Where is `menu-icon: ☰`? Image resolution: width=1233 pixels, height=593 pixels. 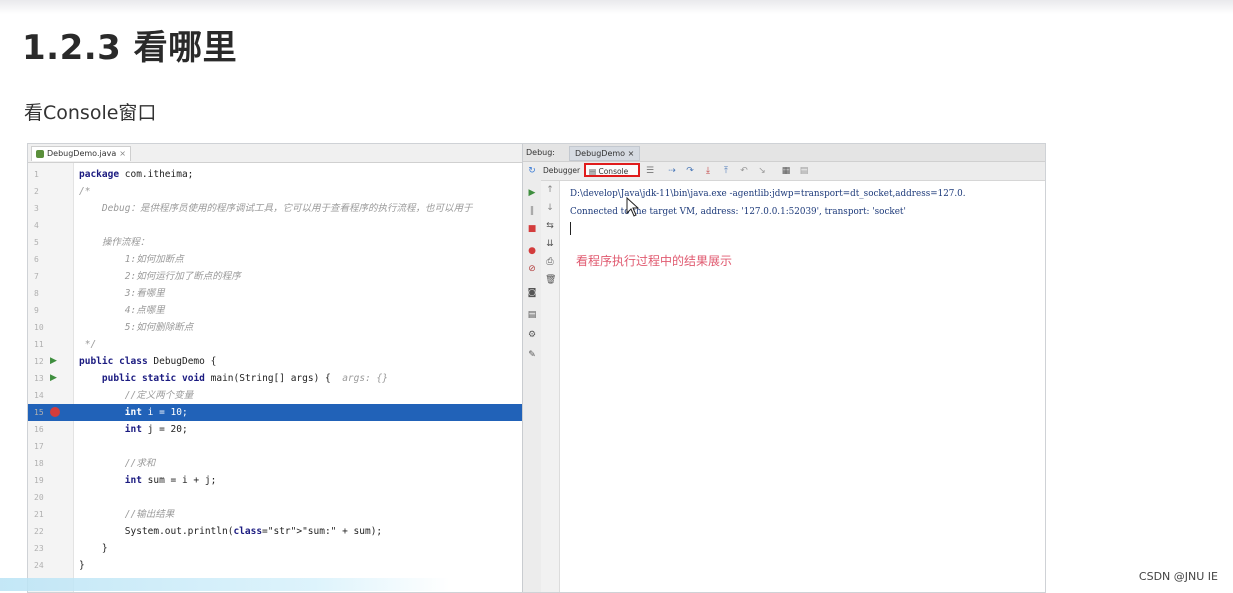
menu-icon: ☰ is located at coordinates (650, 171).